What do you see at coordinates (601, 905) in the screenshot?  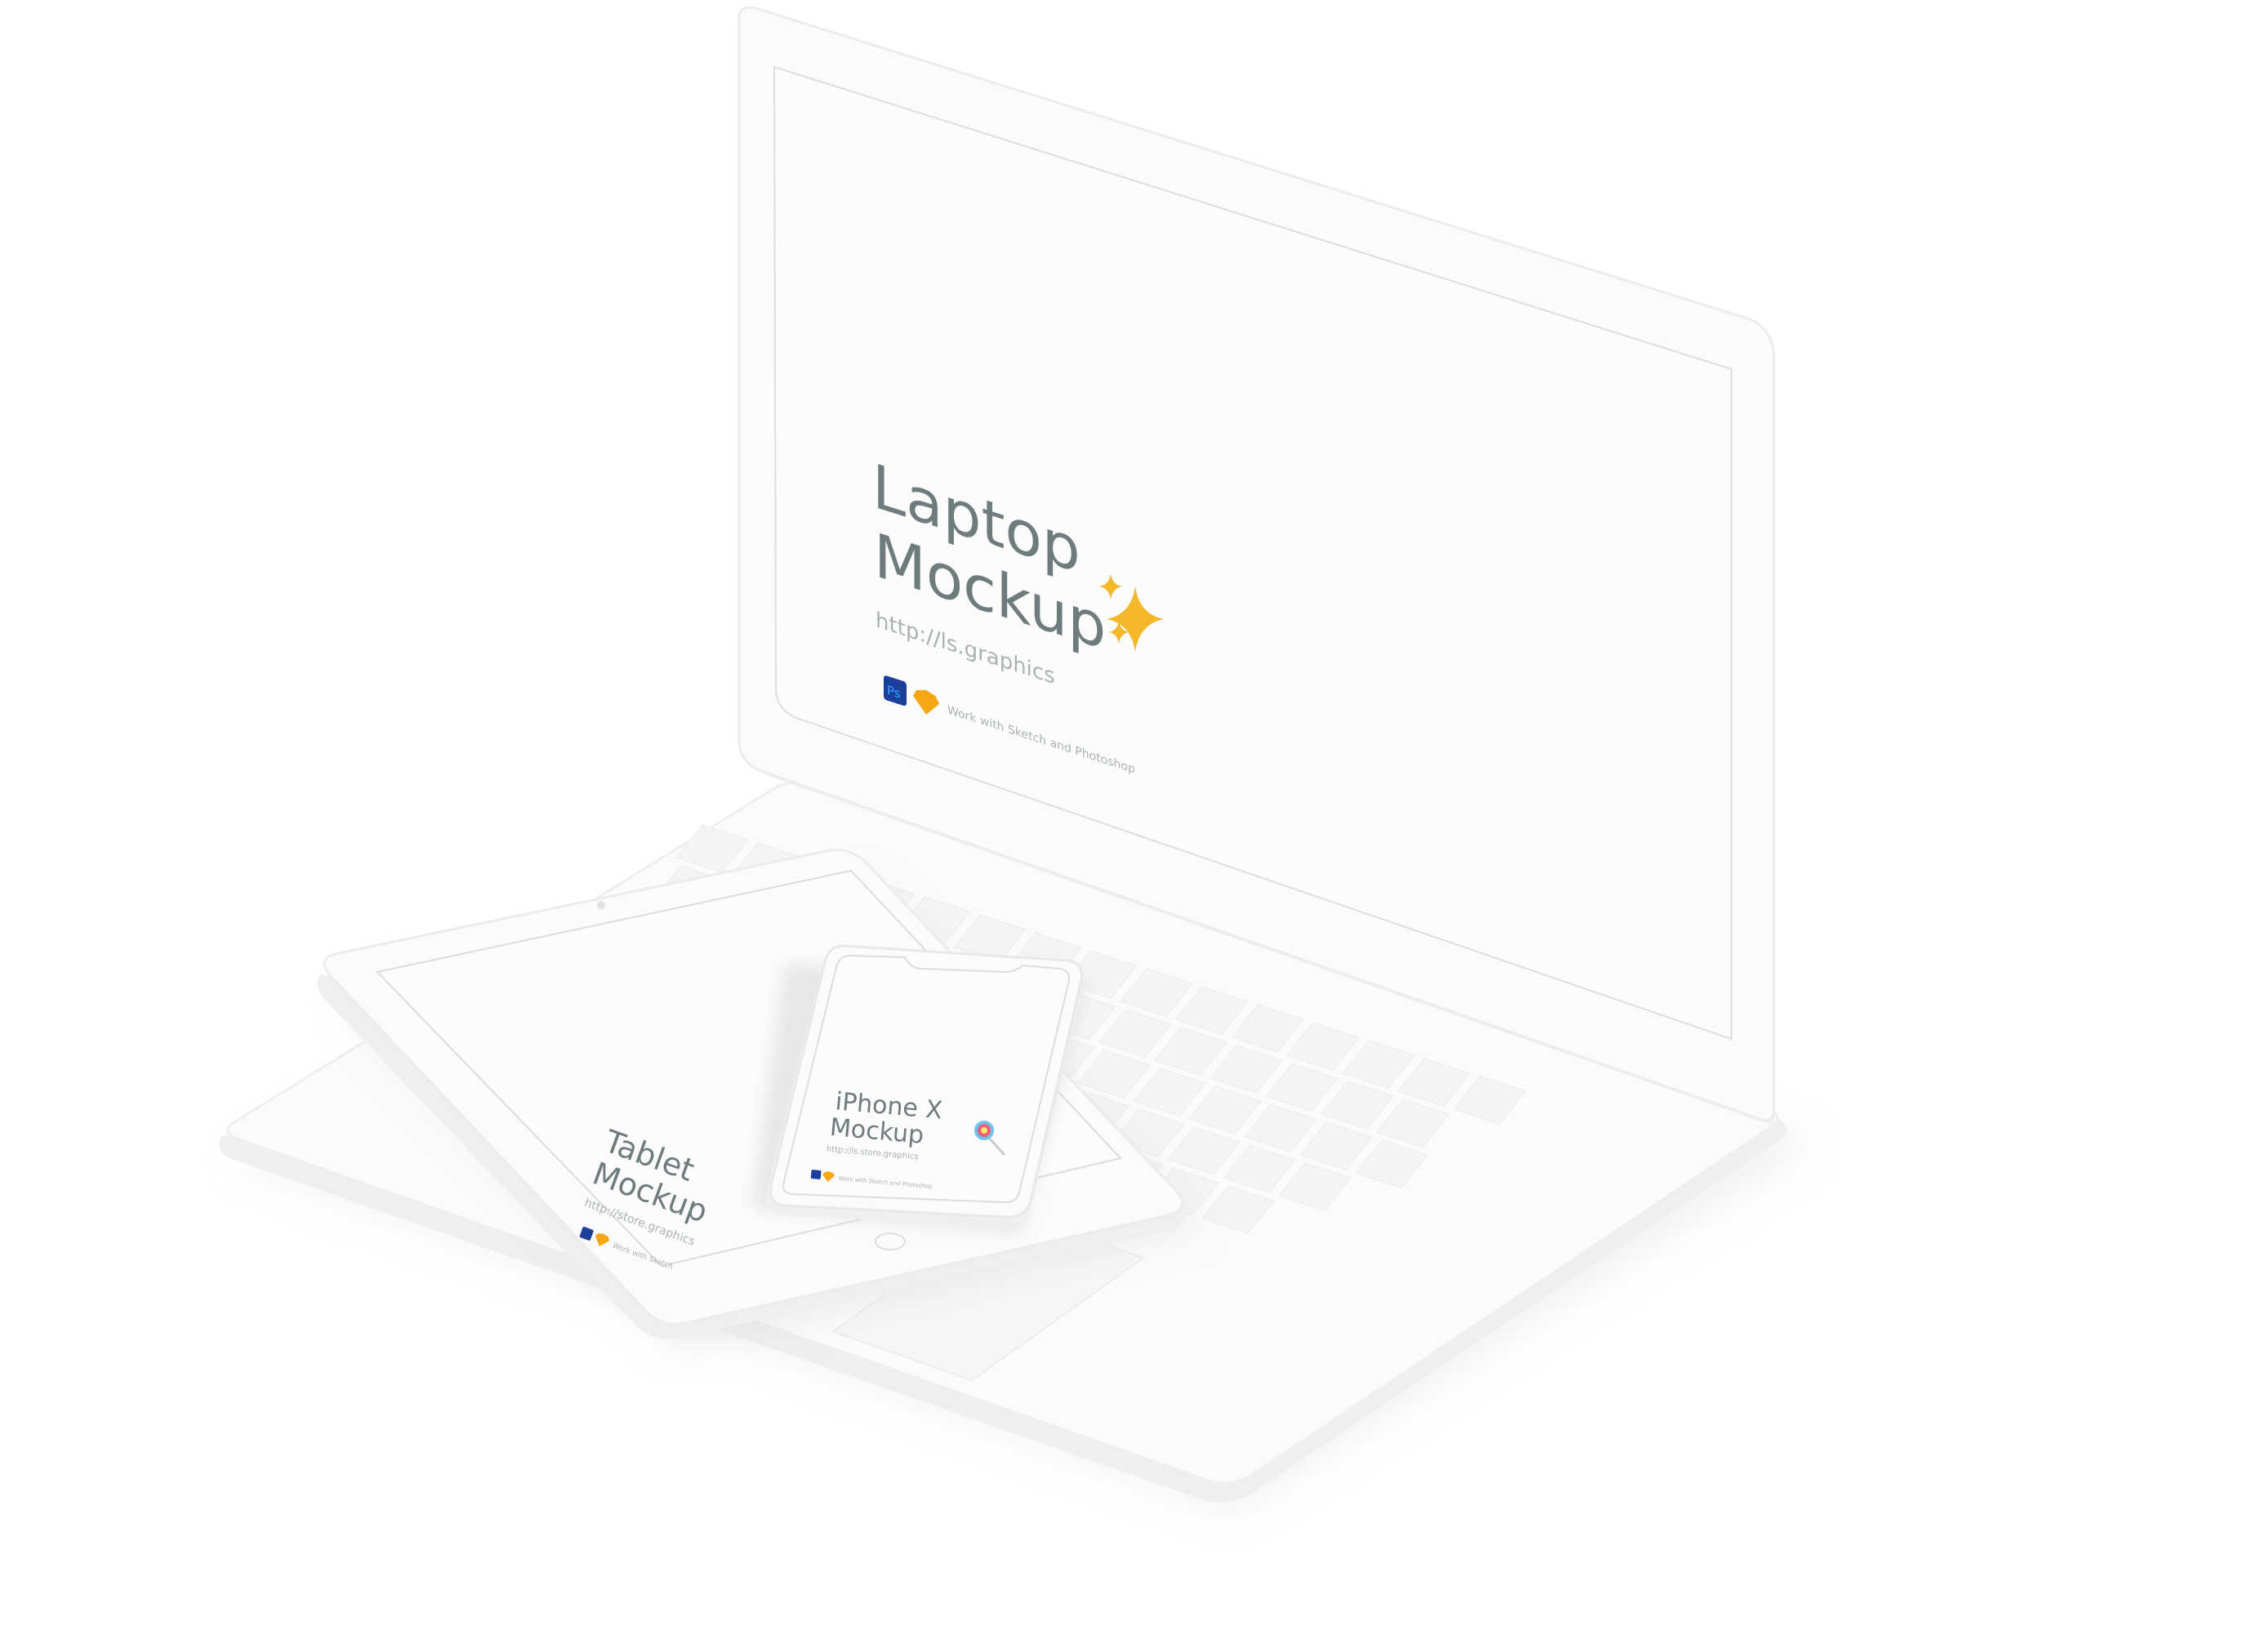 I see `tablet-camera` at bounding box center [601, 905].